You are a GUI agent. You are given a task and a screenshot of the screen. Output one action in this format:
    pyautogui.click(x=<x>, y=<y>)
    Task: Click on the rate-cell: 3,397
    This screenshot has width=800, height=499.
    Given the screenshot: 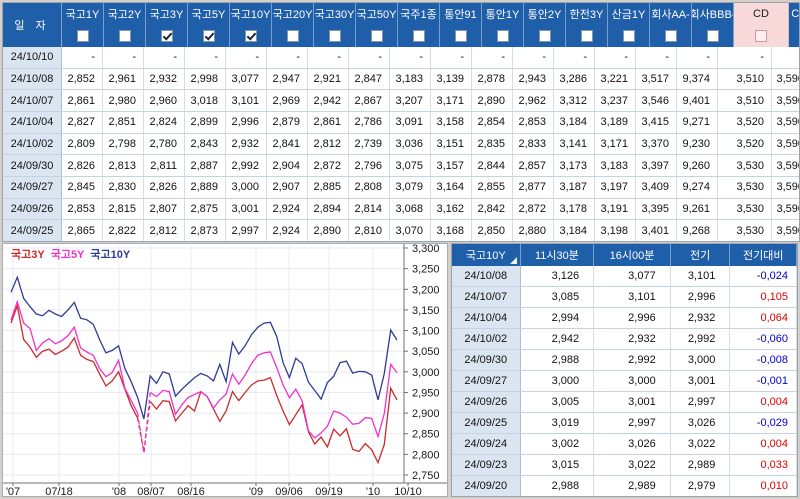 What is the action you would take?
    pyautogui.click(x=656, y=166)
    